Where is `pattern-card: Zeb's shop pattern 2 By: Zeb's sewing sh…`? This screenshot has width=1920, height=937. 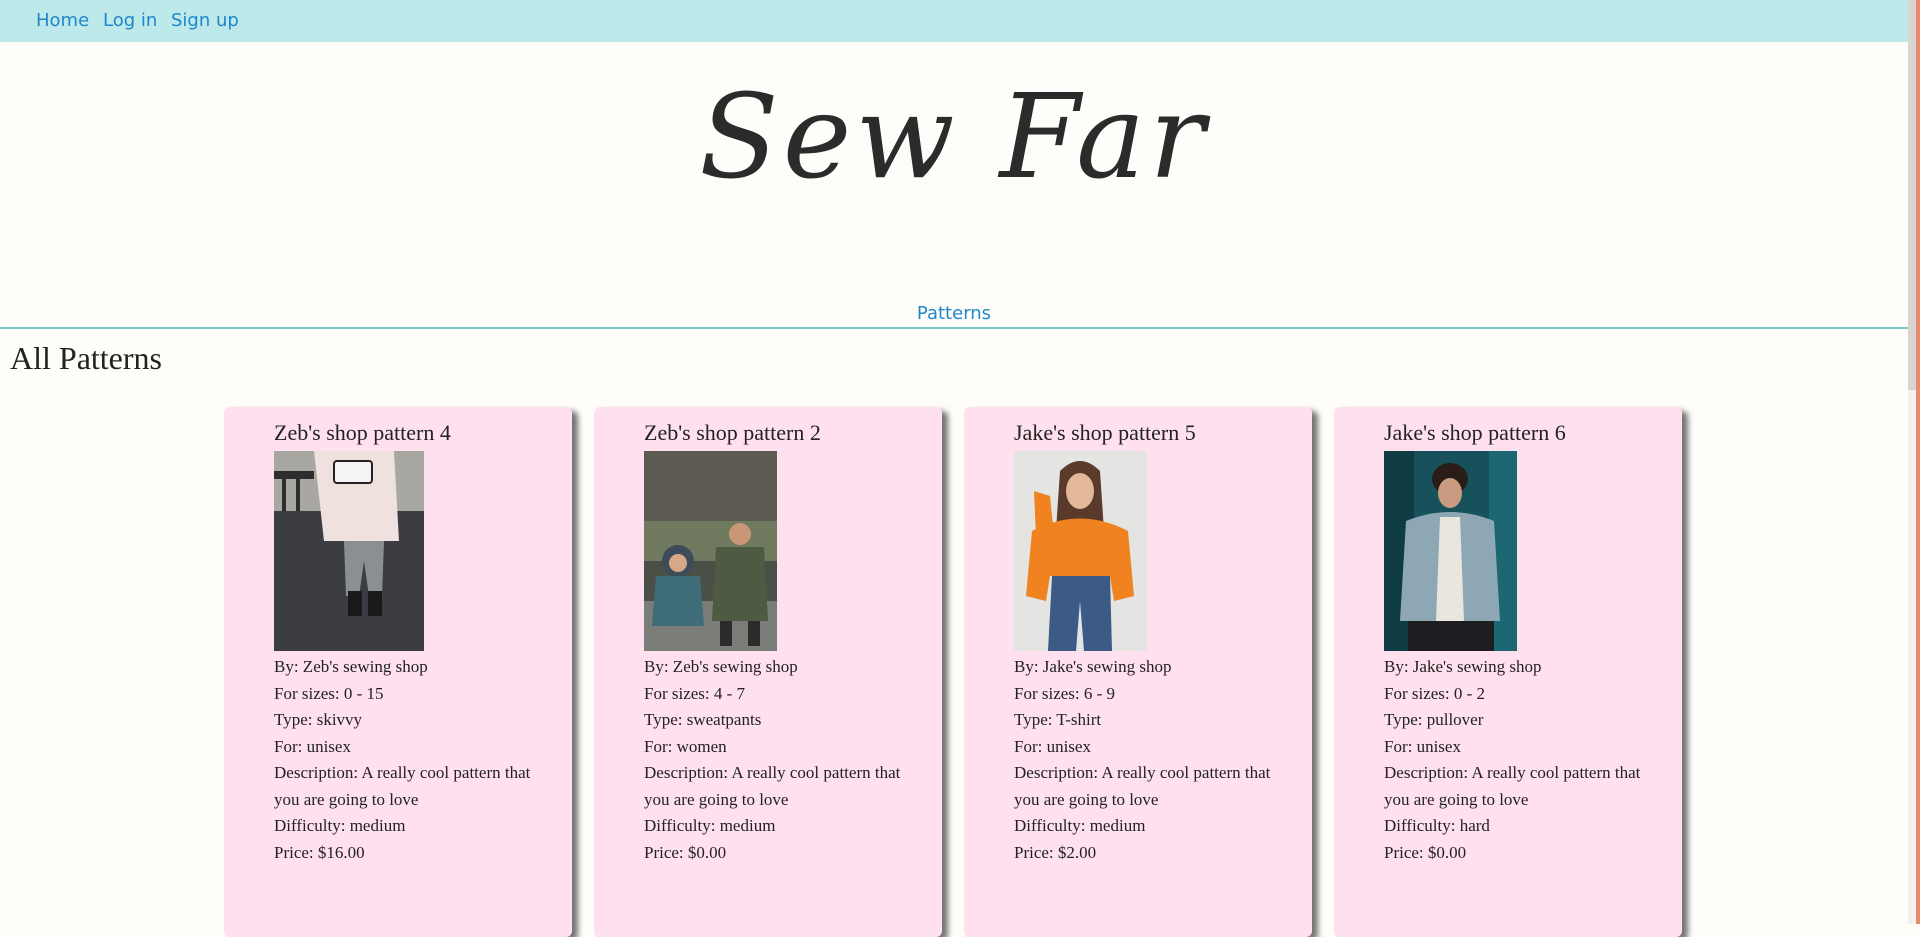 pattern-card: Zeb's shop pattern 2 By: Zeb's sewing sh… is located at coordinates (768, 672).